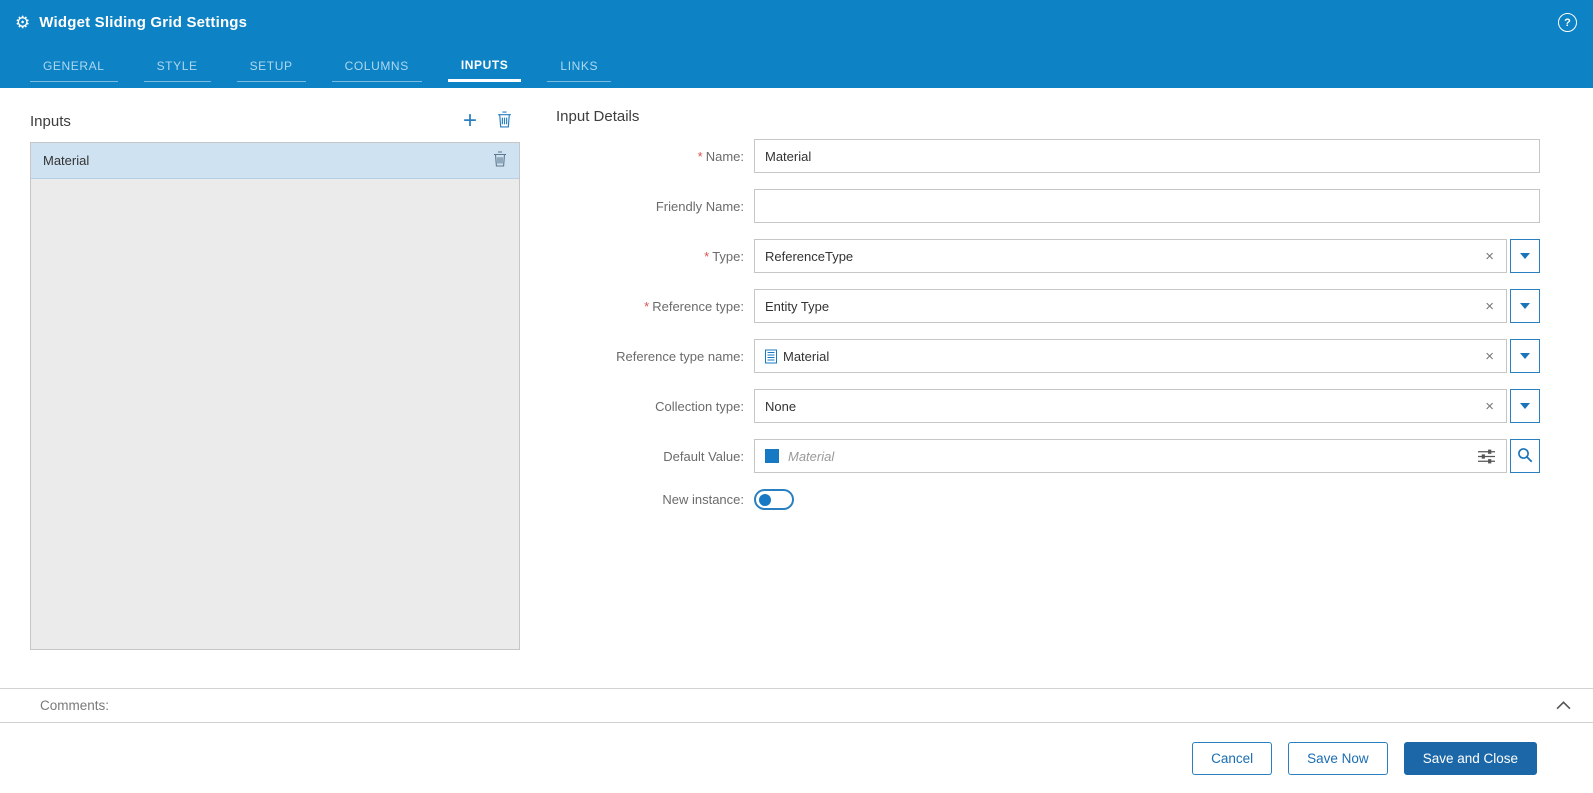 This screenshot has height=793, width=1593. Describe the element at coordinates (143, 22) in the screenshot. I see `dialog-title: Widget Sliding Grid Settings` at that location.